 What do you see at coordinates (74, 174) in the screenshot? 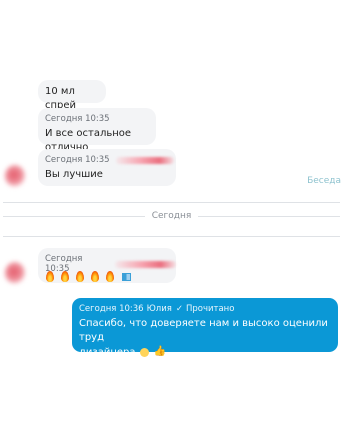
I see `message-text: Вы лучшие` at bounding box center [74, 174].